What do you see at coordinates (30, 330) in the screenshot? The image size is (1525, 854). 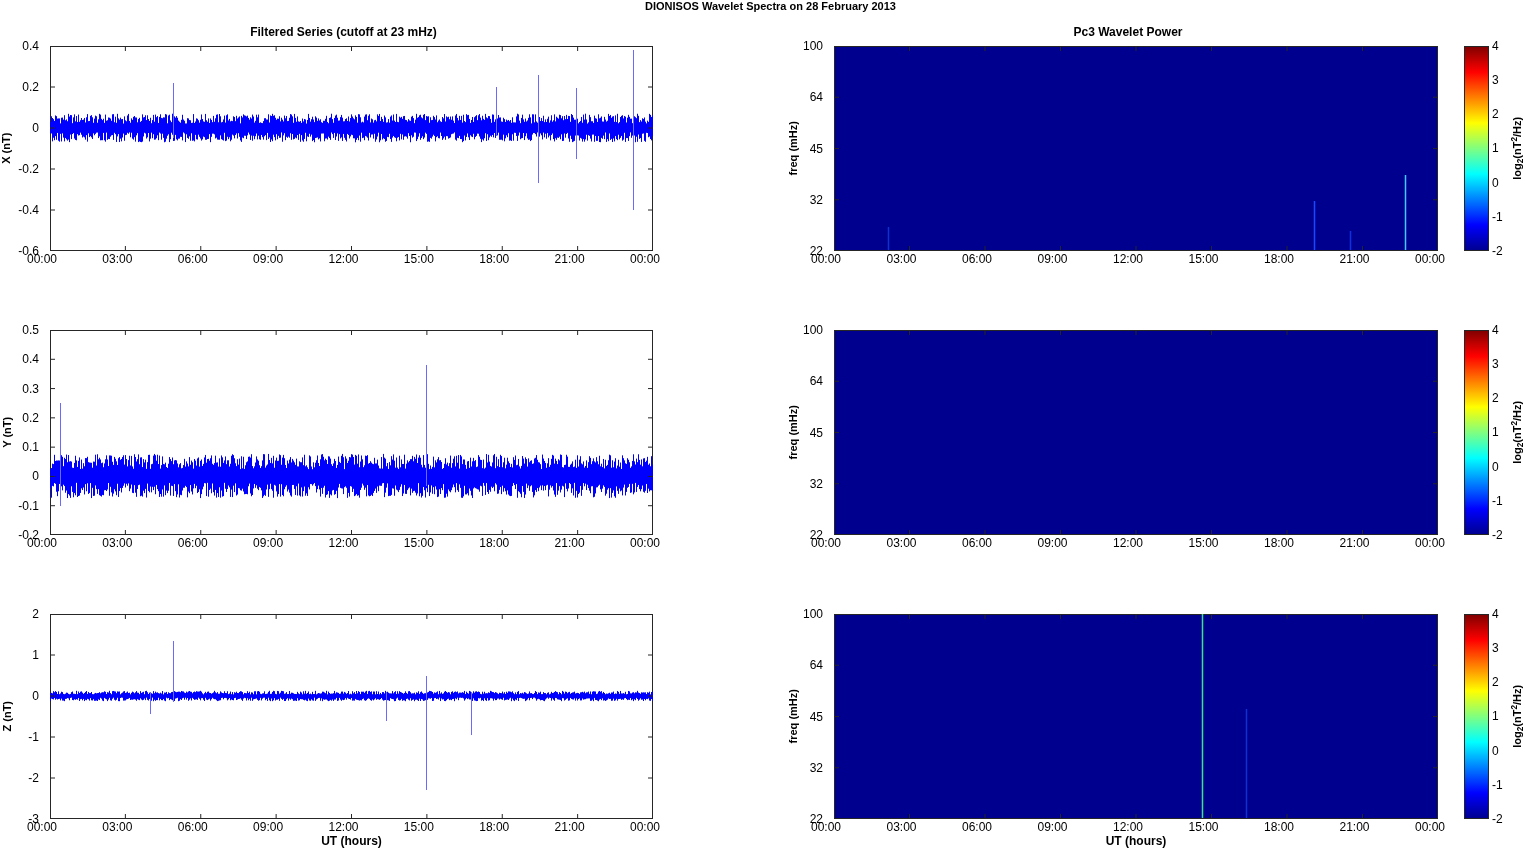 I see `tick-label: 0.5` at bounding box center [30, 330].